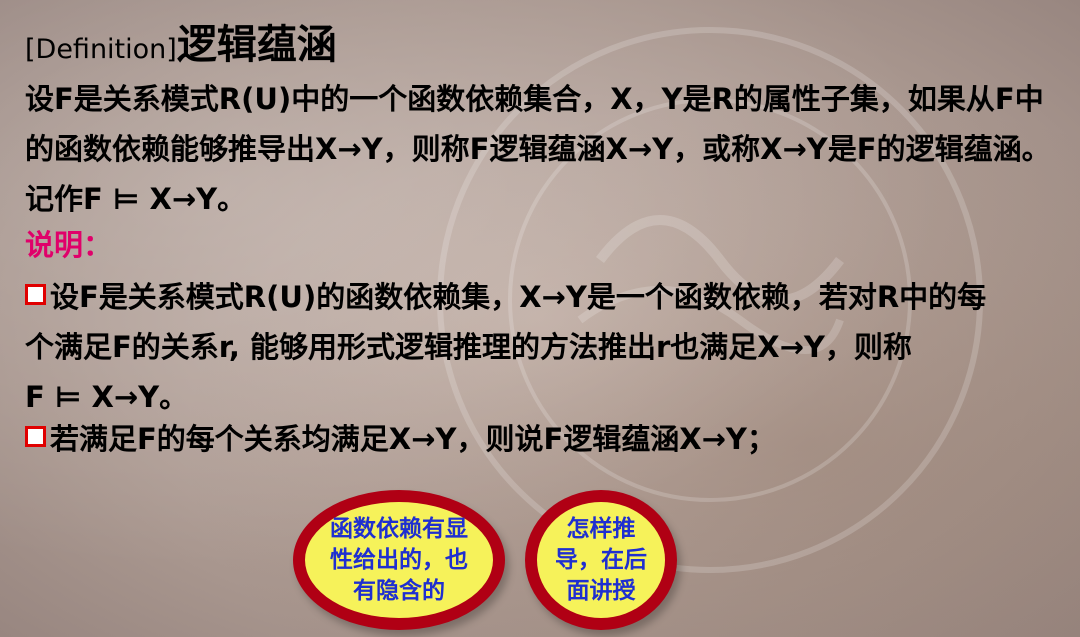 This screenshot has width=1080, height=637. I want to click on bullet-1-line-1: 设F是关系模式R(U)的函数依赖集，X→Y是一个函数依赖，若对R中的每, so click(518, 297).